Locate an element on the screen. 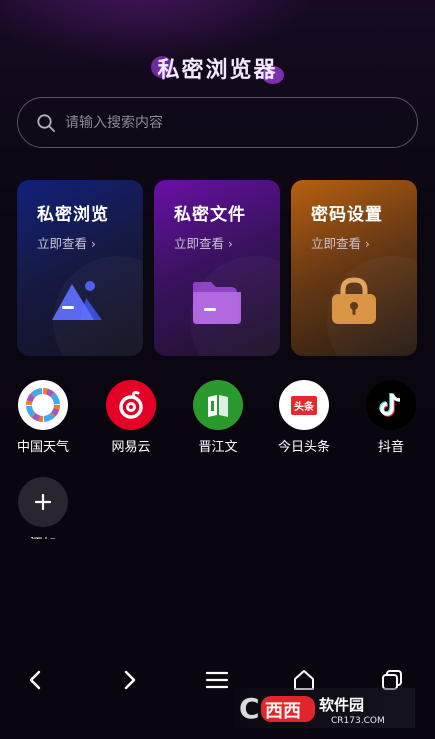  add-shortcut-button: 添加 is located at coordinates (43, 508).